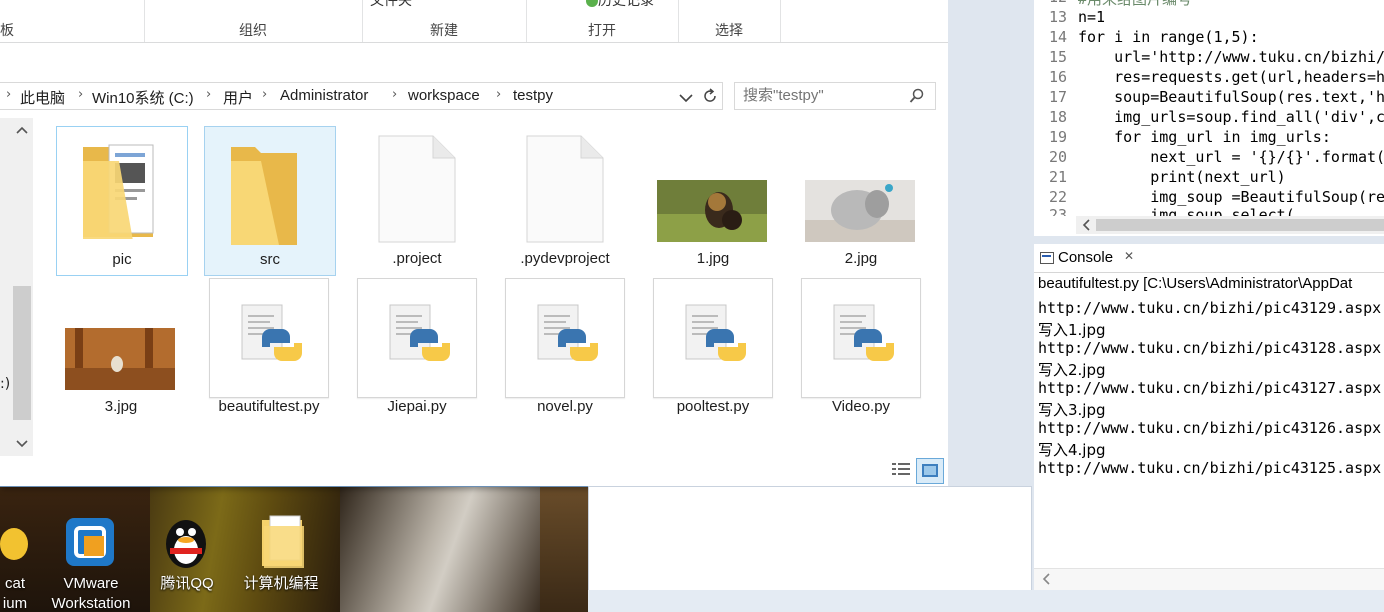  What do you see at coordinates (713, 406) in the screenshot?
I see `file-name: pooltest.py` at bounding box center [713, 406].